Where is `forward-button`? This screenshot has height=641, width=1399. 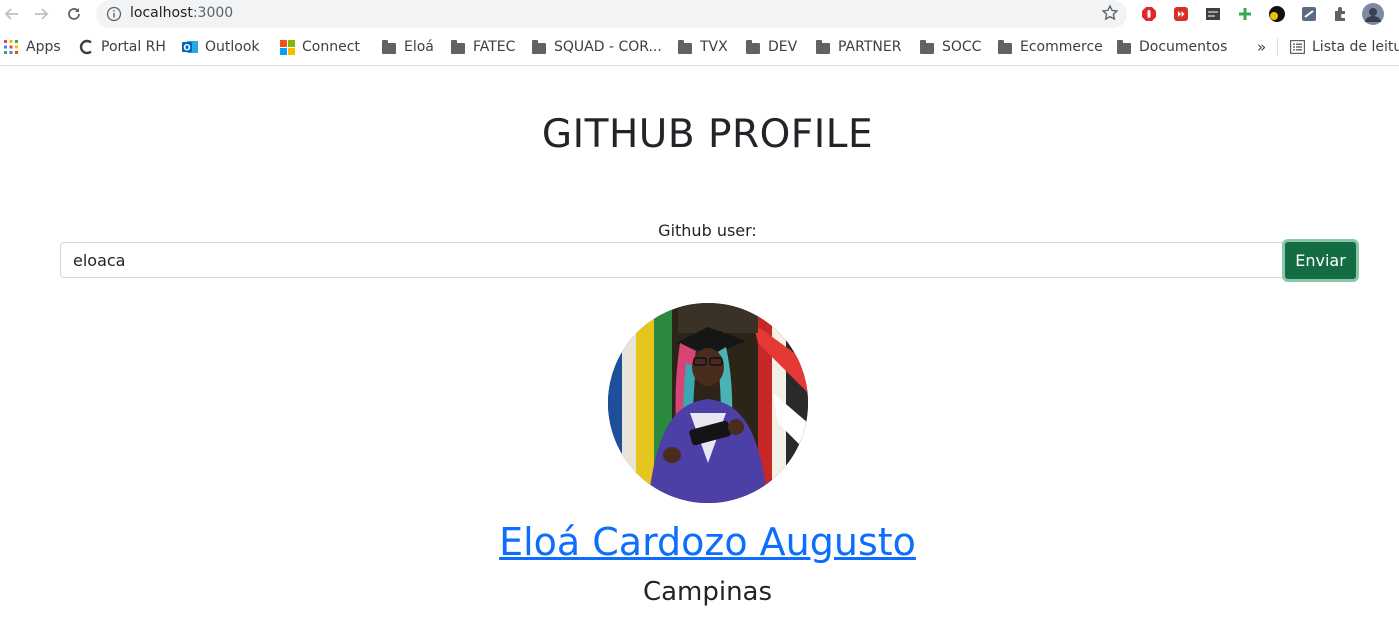 forward-button is located at coordinates (41, 14).